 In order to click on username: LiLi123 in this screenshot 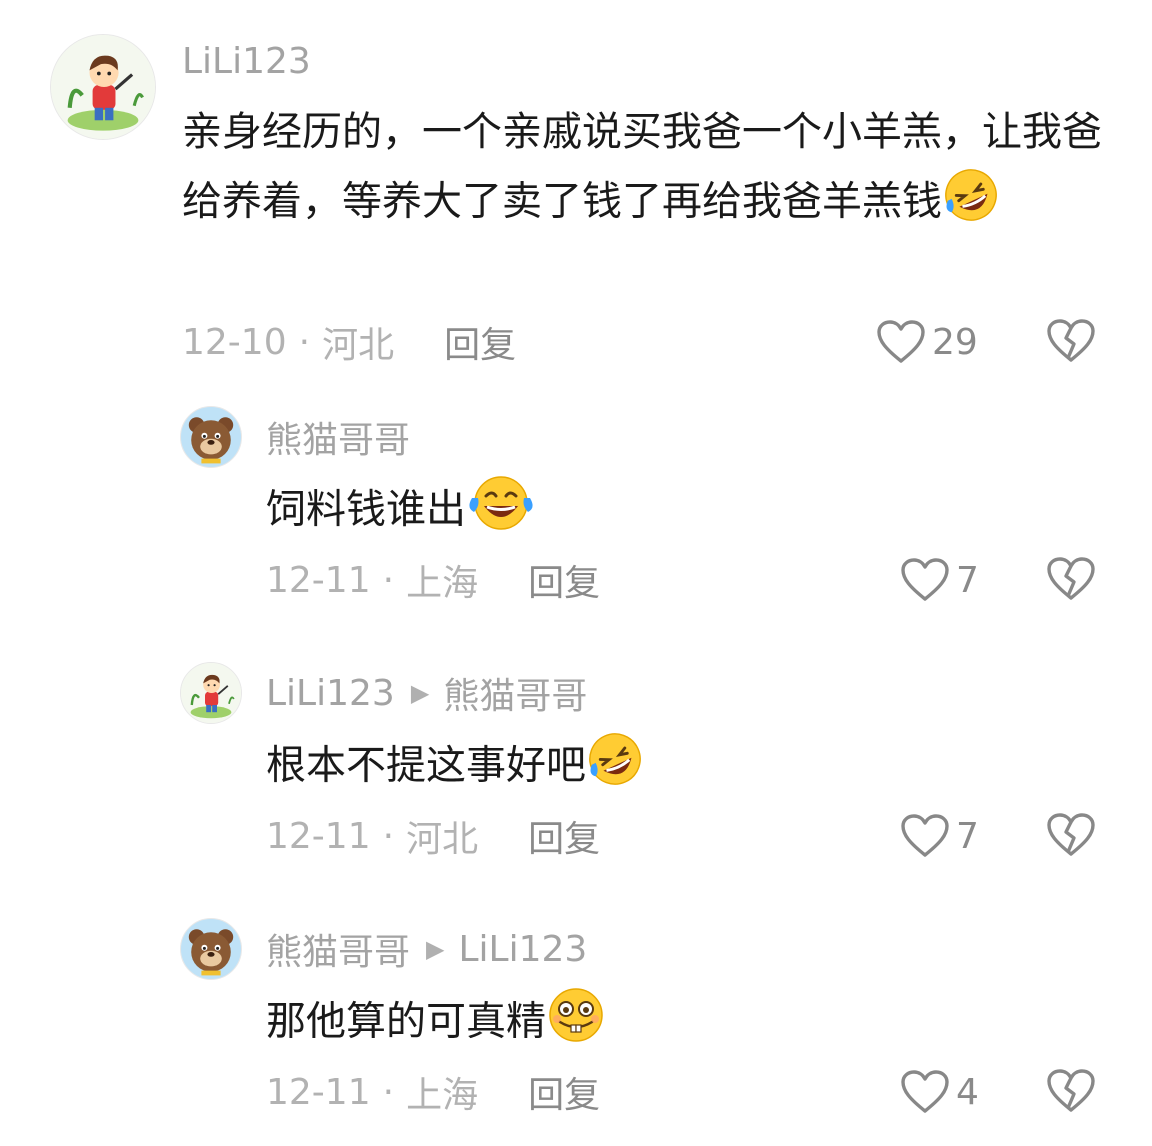, I will do `click(246, 61)`.